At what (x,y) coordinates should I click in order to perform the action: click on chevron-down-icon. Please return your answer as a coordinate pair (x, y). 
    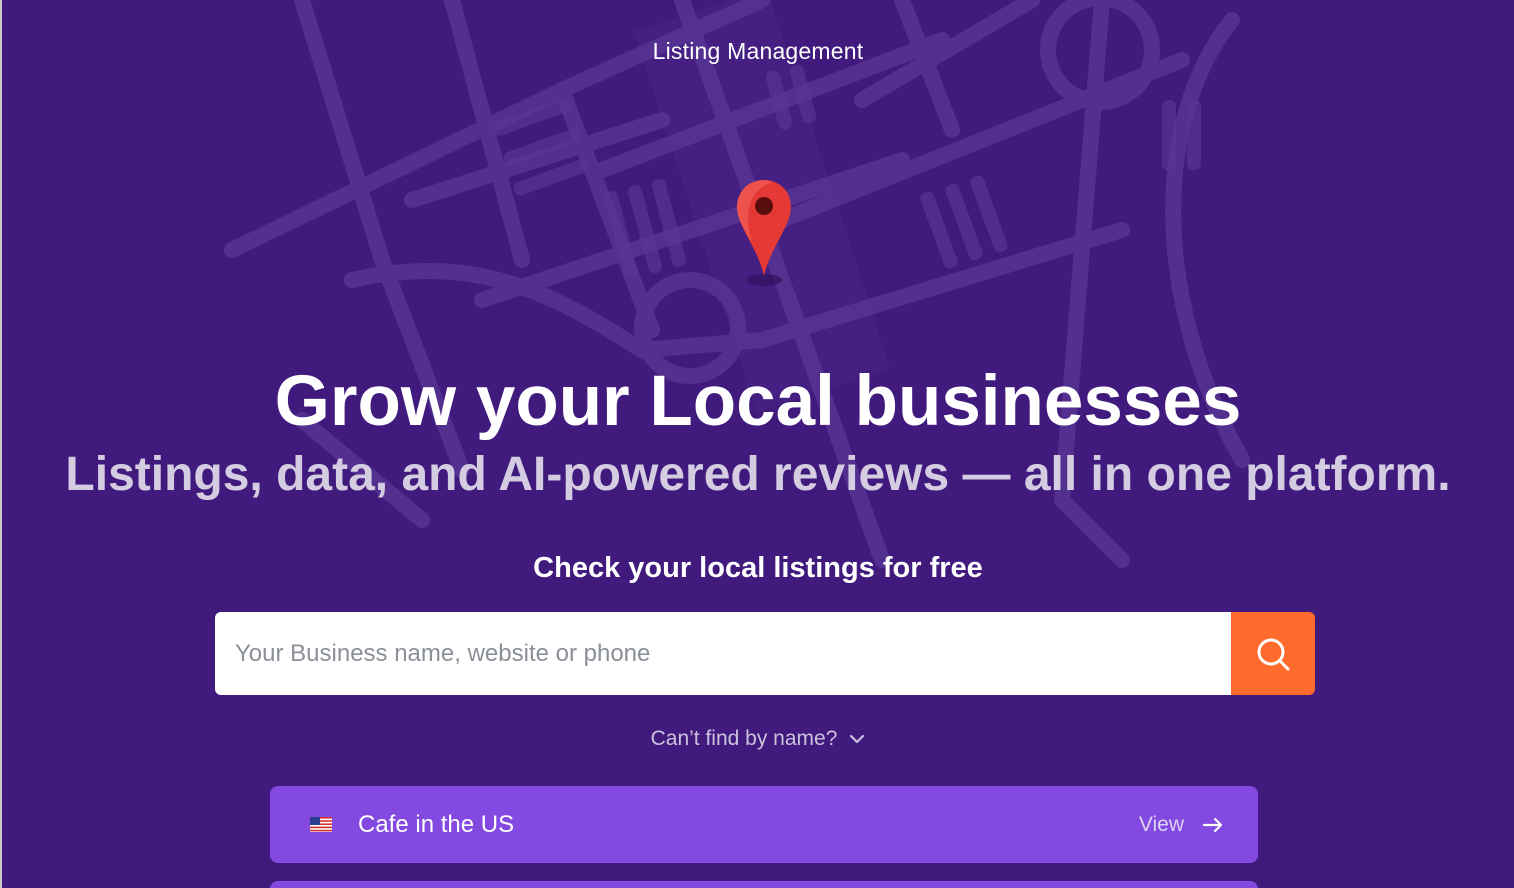
    Looking at the image, I should click on (857, 739).